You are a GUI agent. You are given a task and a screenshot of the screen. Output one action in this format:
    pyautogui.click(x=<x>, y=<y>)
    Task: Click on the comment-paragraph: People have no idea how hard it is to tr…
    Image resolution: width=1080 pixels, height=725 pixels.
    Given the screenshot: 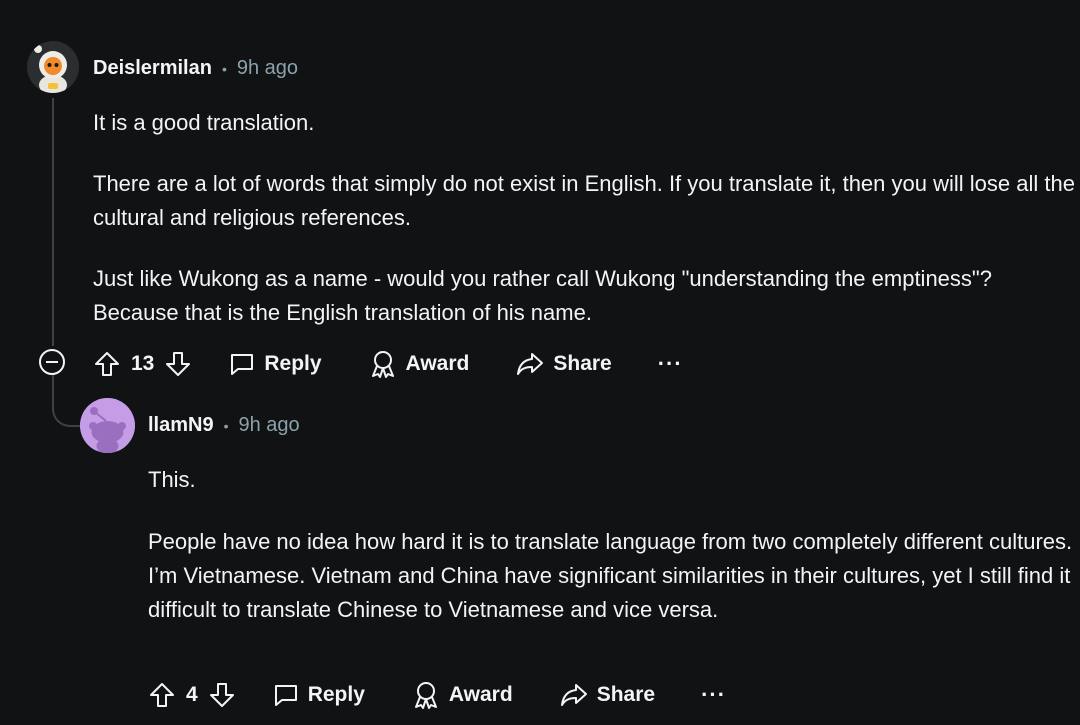 What is the action you would take?
    pyautogui.click(x=610, y=575)
    